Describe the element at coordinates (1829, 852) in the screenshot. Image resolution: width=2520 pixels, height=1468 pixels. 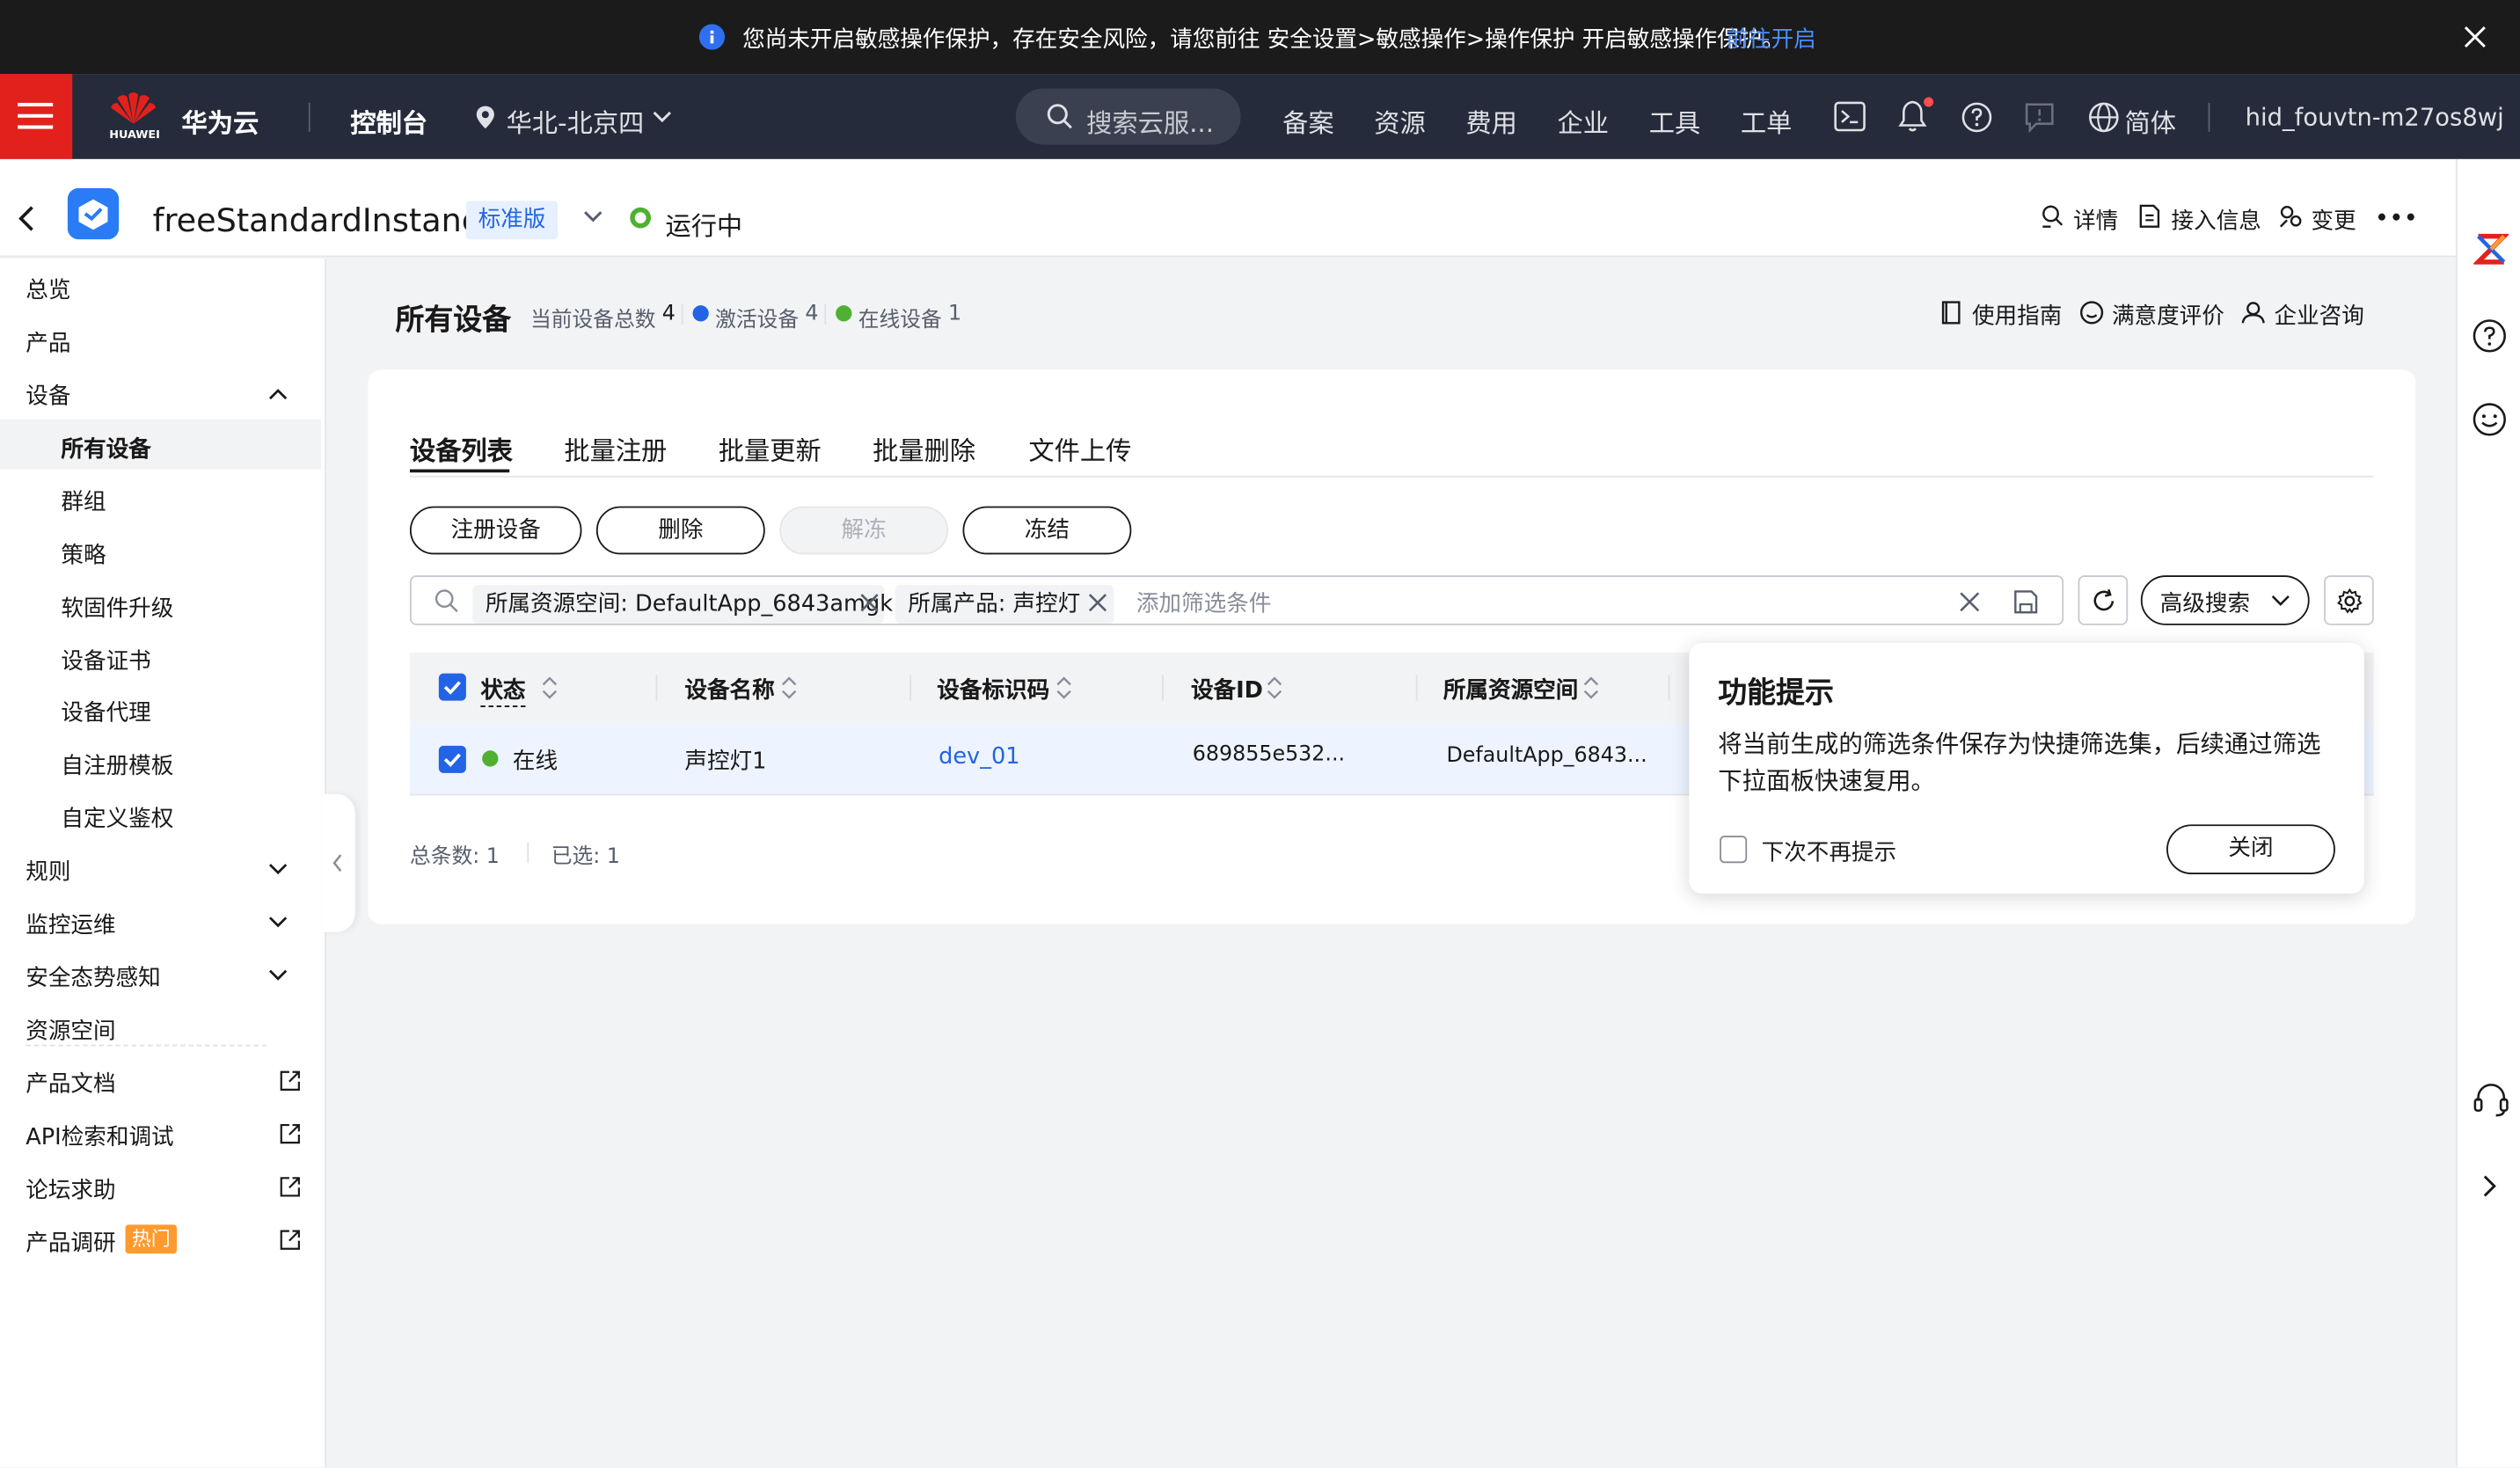
I see `dont-show-label: 下次不再提示` at that location.